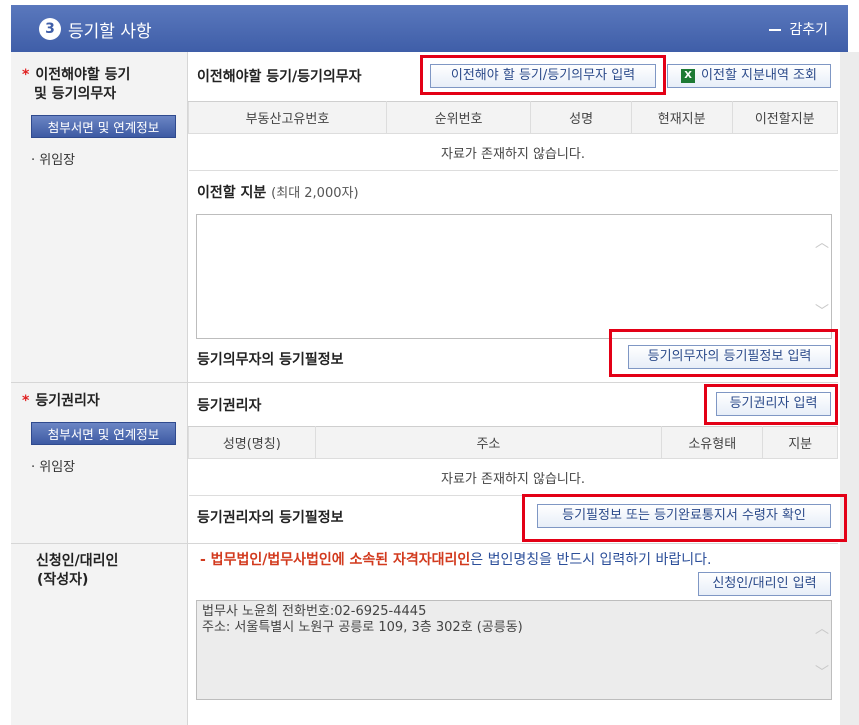  What do you see at coordinates (775, 30) in the screenshot?
I see `minus-icon` at bounding box center [775, 30].